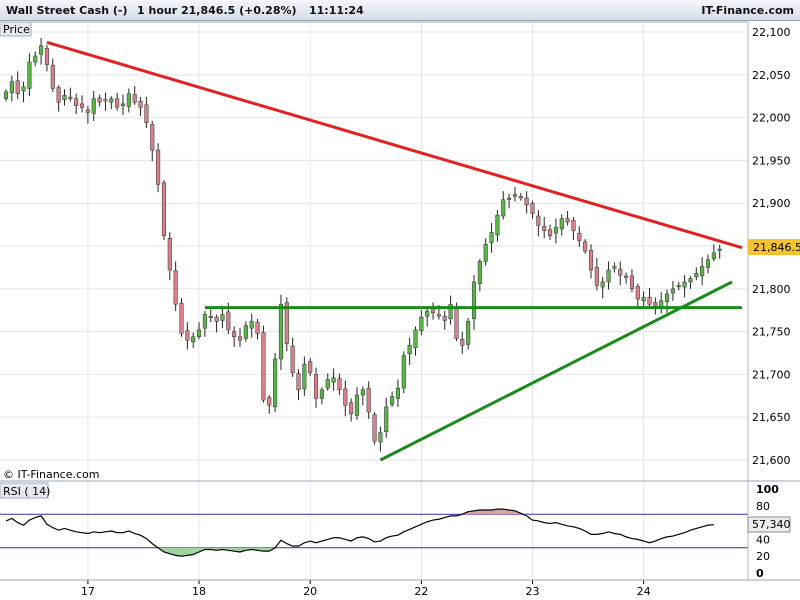  Describe the element at coordinates (771, 417) in the screenshot. I see `price-tick-label: 21,650` at that location.